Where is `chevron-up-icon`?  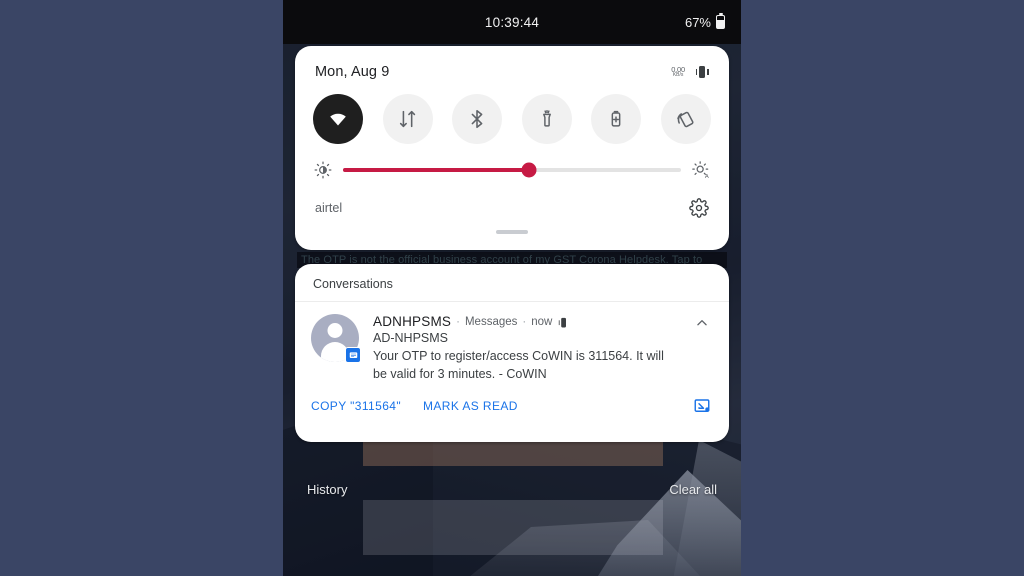 chevron-up-icon is located at coordinates (702, 323).